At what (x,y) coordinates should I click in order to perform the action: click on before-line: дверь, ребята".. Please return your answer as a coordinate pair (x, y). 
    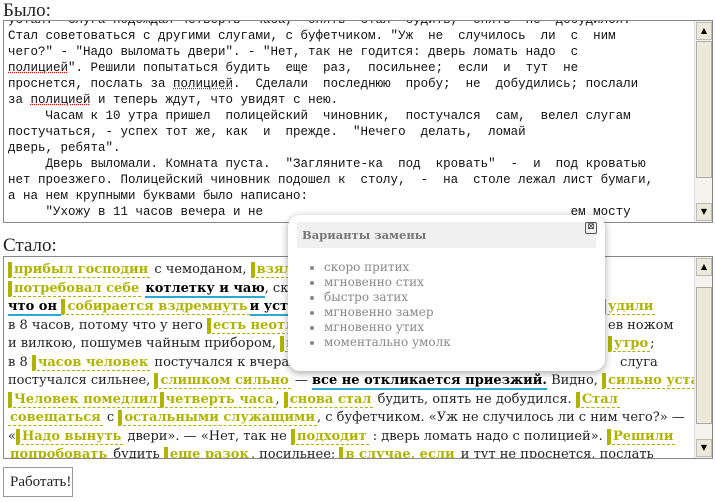
    Looking at the image, I should click on (64, 148).